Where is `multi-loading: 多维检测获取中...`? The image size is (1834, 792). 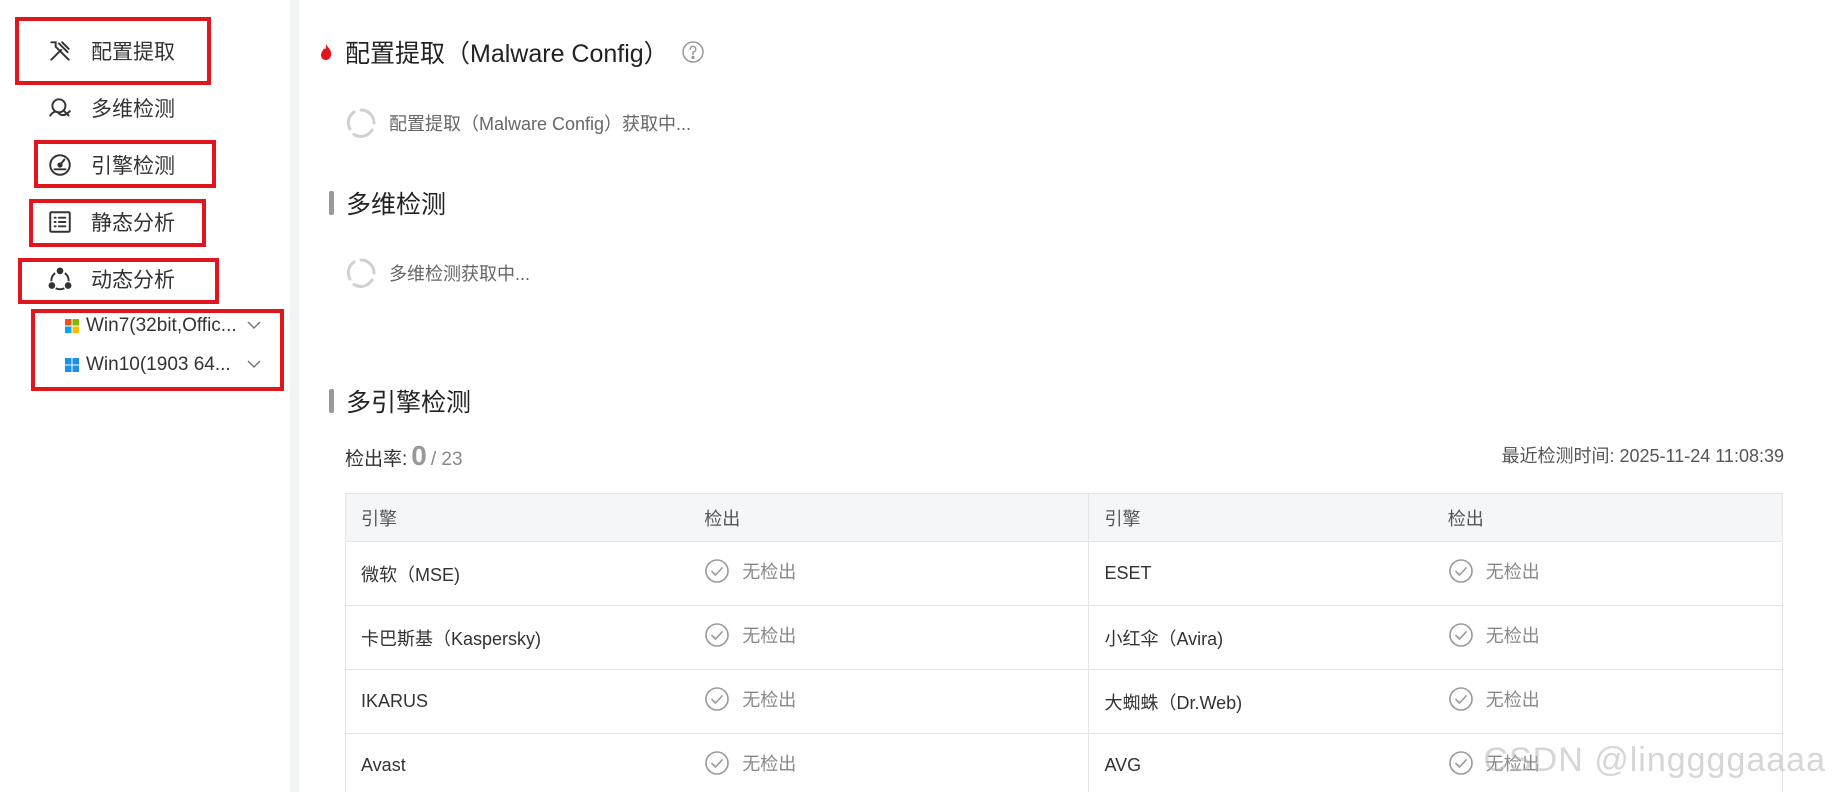
multi-loading: 多维检测获取中... is located at coordinates (437, 273).